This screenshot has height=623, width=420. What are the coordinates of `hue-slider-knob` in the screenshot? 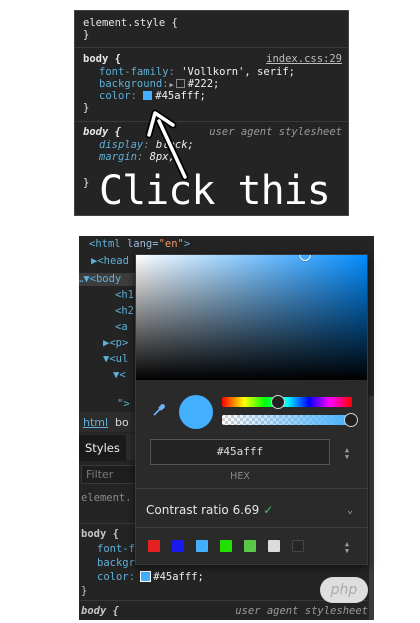 It's located at (278, 402).